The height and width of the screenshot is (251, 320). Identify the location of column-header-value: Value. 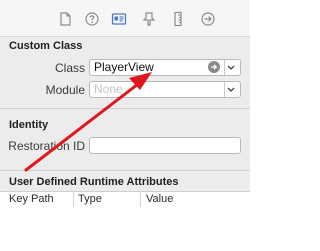
(159, 199).